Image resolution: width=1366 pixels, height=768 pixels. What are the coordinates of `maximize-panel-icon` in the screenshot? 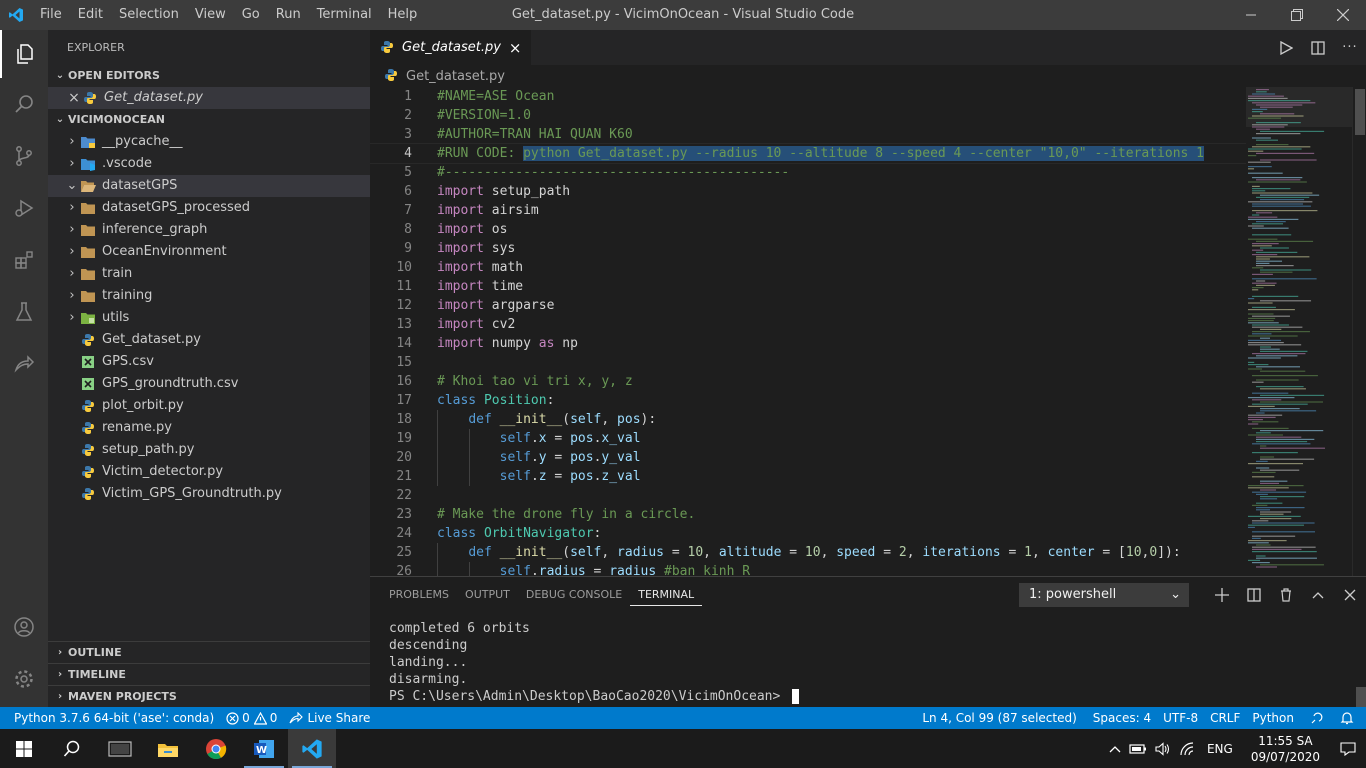 It's located at (1318, 595).